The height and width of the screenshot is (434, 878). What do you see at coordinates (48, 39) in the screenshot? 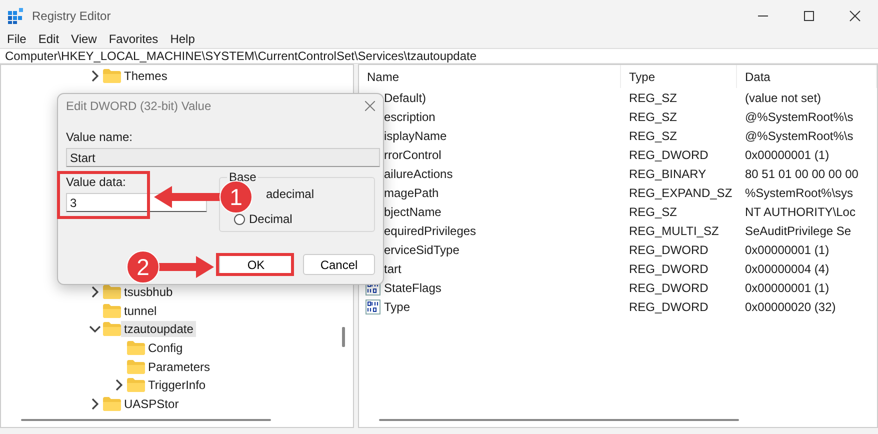
I see `menu-item: Edit` at bounding box center [48, 39].